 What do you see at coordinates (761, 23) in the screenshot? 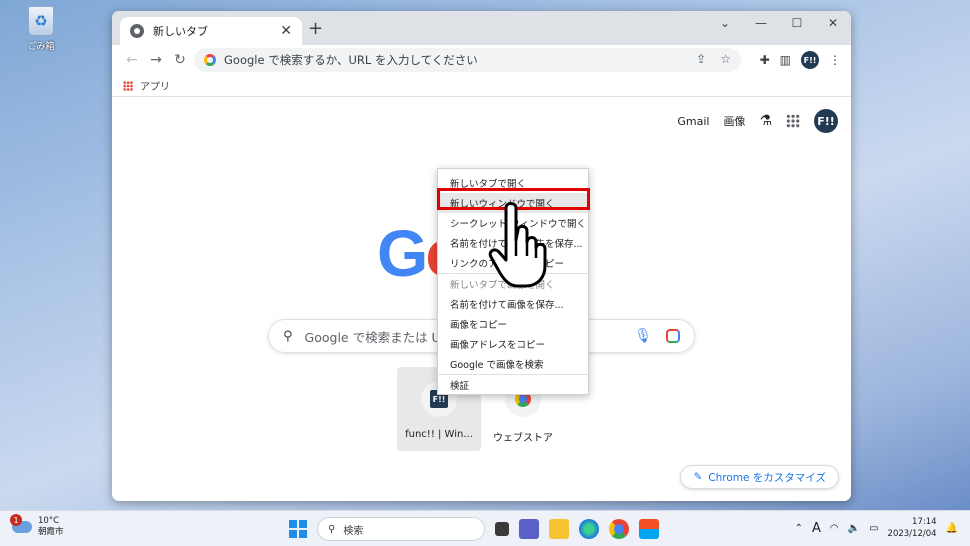
I see `minimize-button: —` at bounding box center [761, 23].